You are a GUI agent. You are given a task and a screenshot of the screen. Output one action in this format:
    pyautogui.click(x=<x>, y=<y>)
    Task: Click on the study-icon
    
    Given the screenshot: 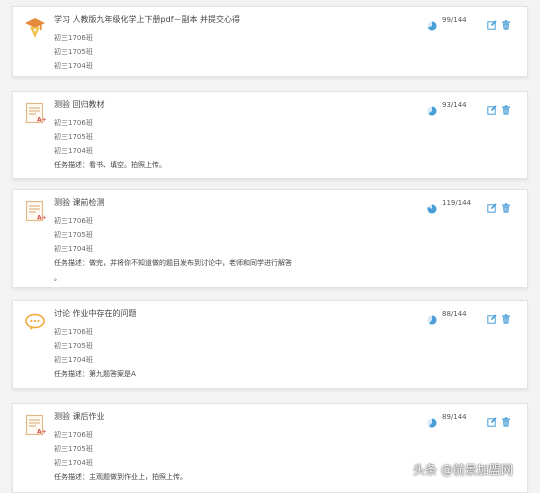 What is the action you would take?
    pyautogui.click(x=35, y=28)
    